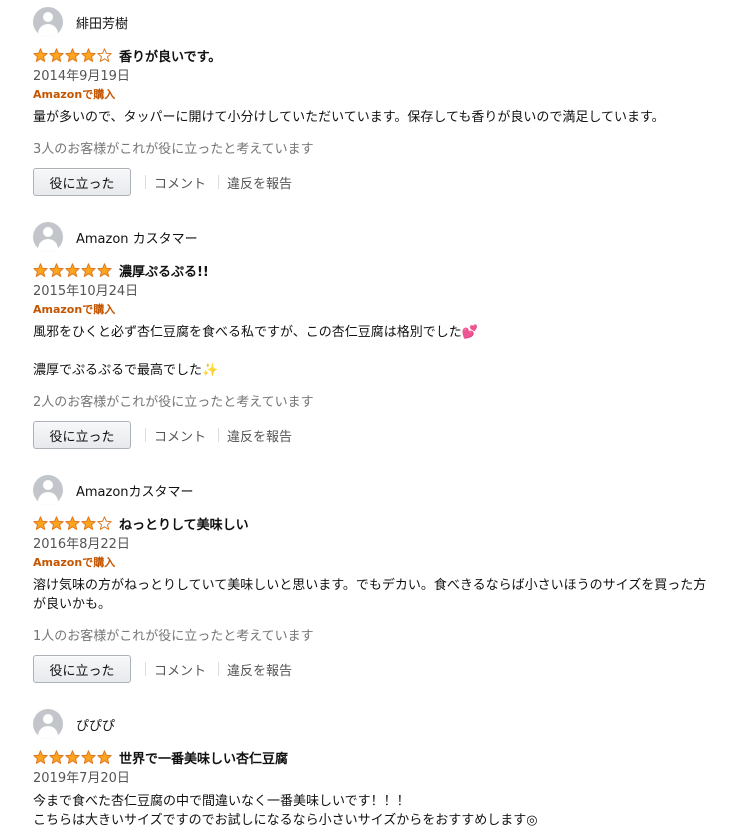 Image resolution: width=744 pixels, height=836 pixels. Describe the element at coordinates (173, 636) in the screenshot. I see `helpful-count-text: 1人のお客様がこれが役に立ったと考えています` at that location.